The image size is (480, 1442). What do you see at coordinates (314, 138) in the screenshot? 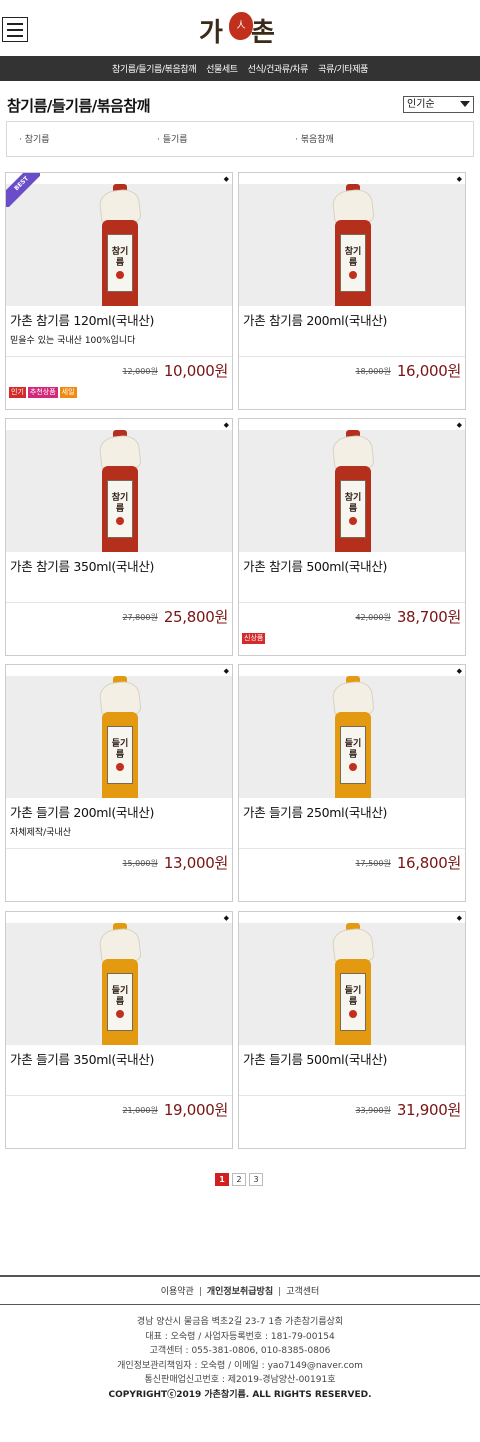
I see `subcategory-roasted-sesame: · 볶음참깨` at bounding box center [314, 138].